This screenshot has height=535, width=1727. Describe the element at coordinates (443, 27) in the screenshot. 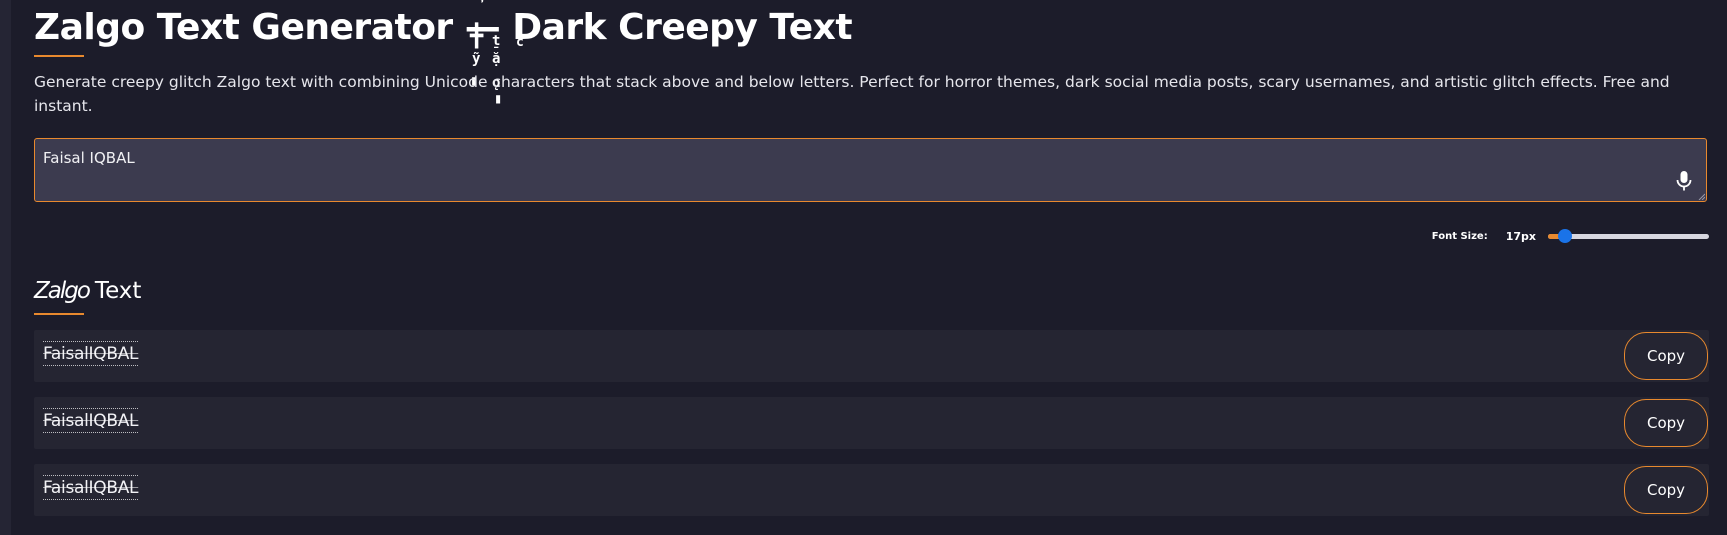

I see `page-title: Zalgo Text Generator — Dark Creepy Text` at that location.